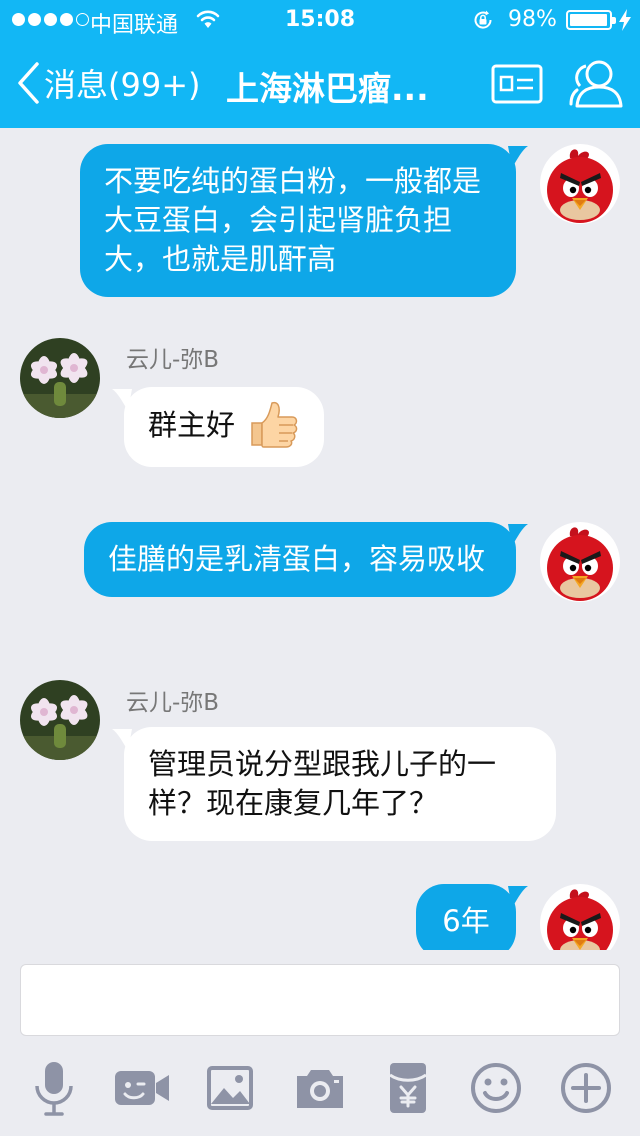  Describe the element at coordinates (192, 425) in the screenshot. I see `message-text: 群主好` at that location.